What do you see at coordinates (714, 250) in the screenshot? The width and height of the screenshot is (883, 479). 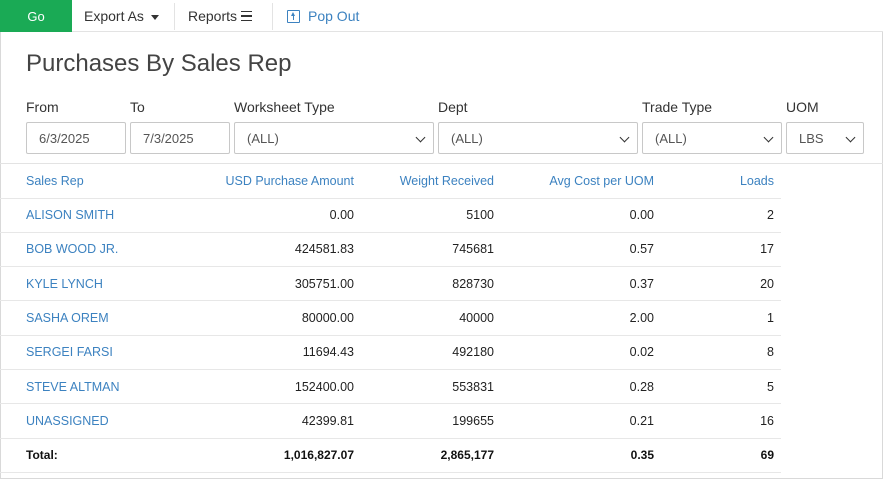 I see `loads-cell: 17` at bounding box center [714, 250].